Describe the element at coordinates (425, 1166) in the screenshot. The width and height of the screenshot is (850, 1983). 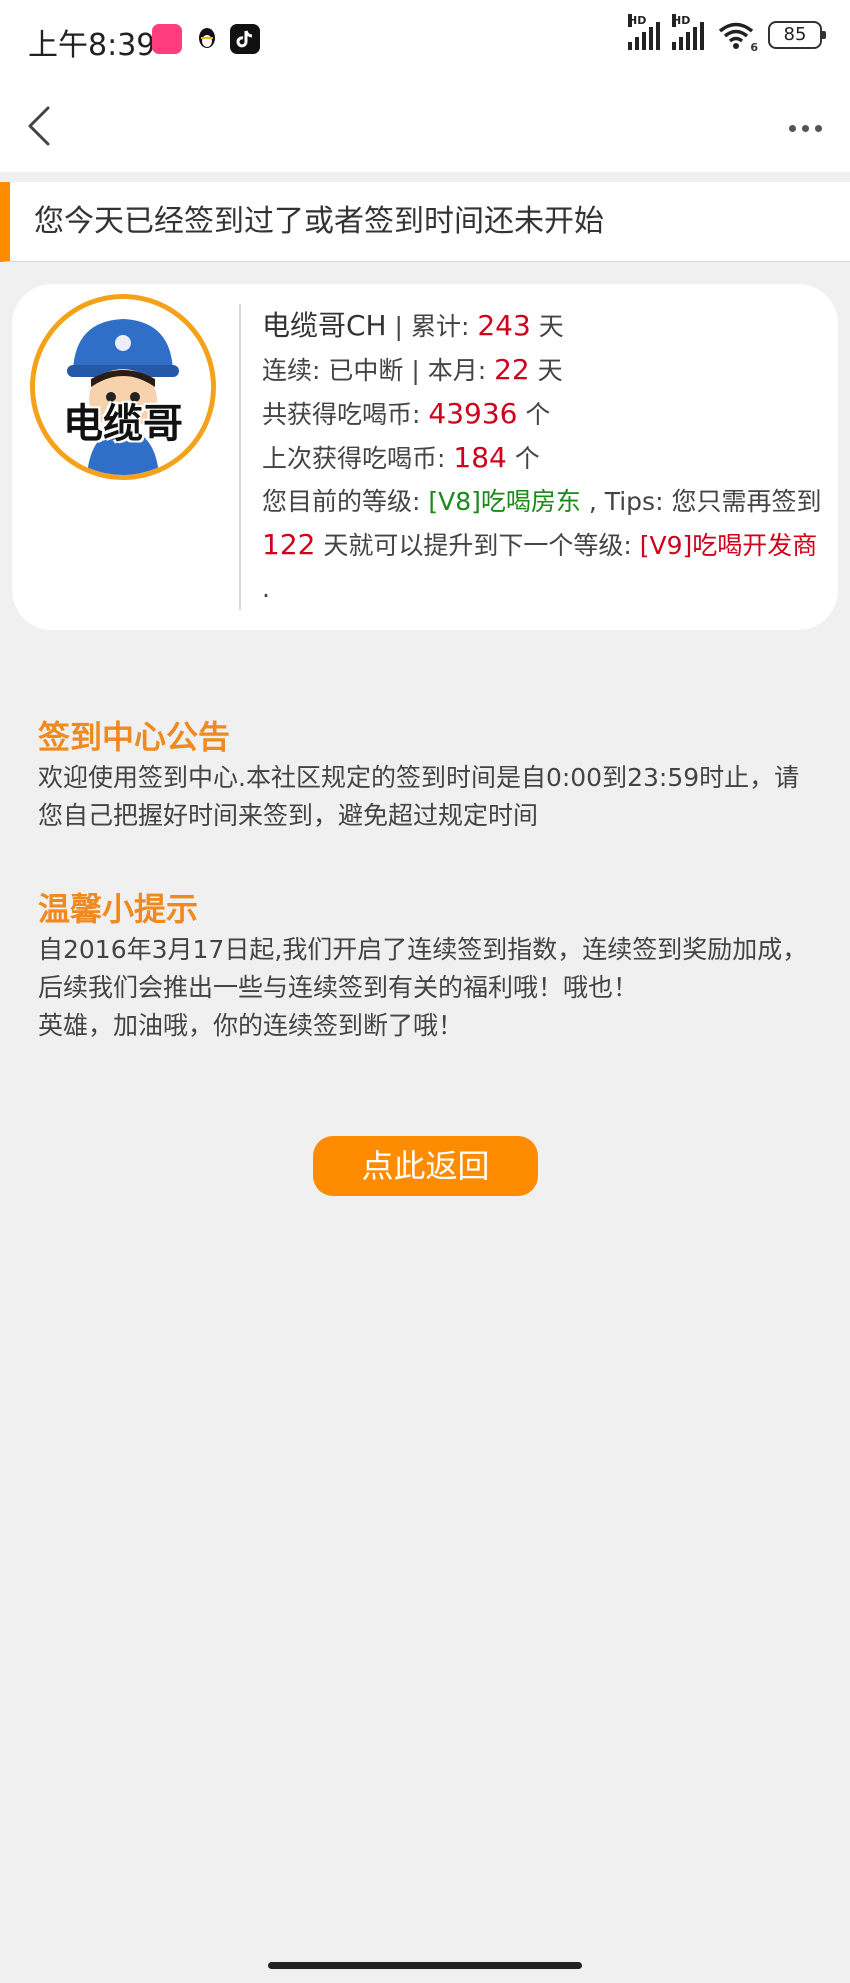
I see `return-button: 点此返回` at that location.